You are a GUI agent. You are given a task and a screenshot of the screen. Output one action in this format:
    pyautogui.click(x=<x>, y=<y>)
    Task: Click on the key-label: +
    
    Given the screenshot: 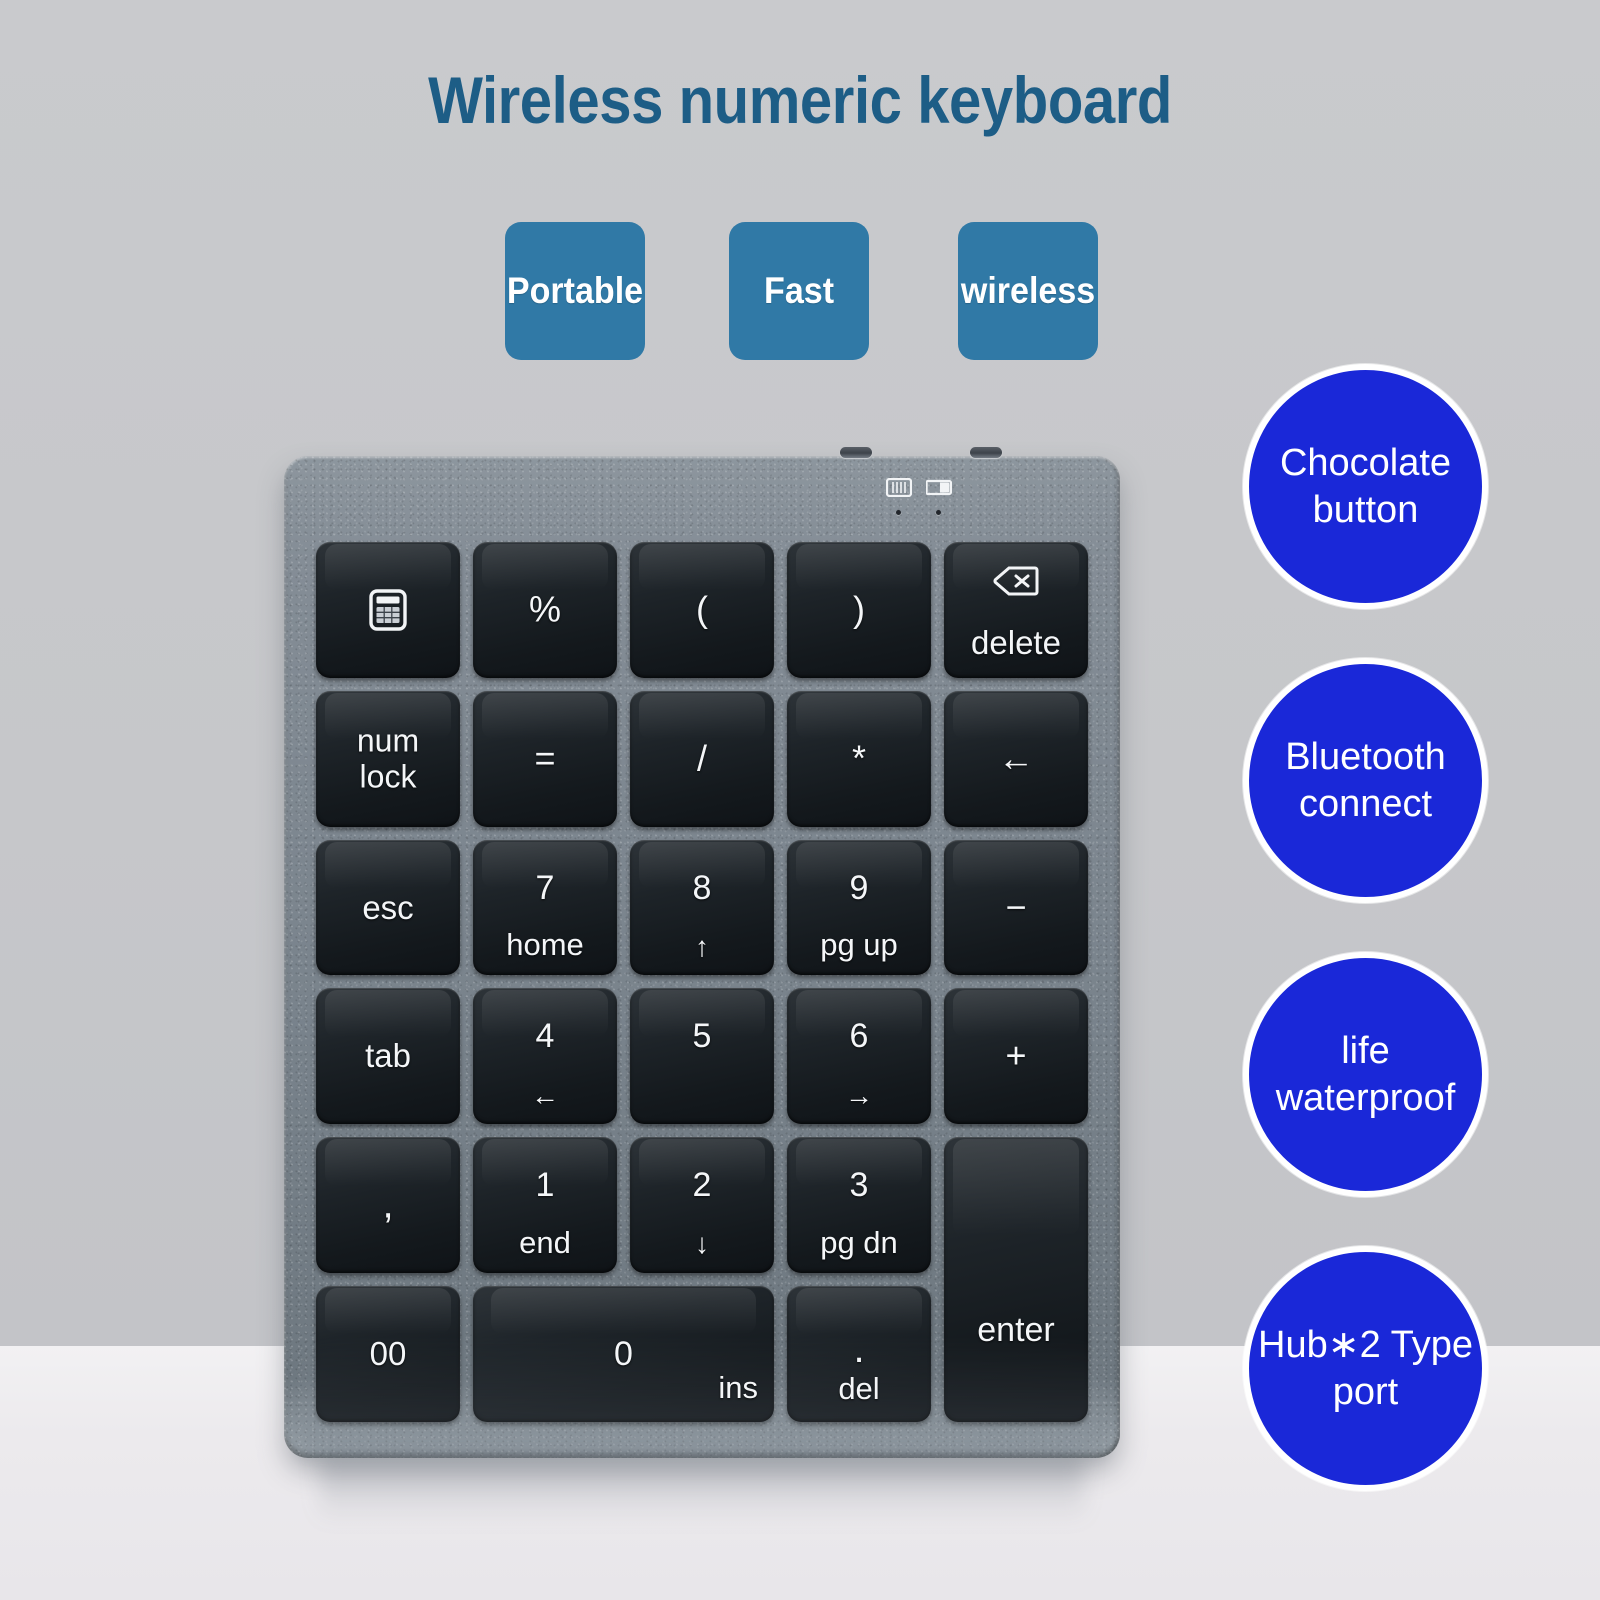 What is the action you would take?
    pyautogui.click(x=1016, y=1055)
    